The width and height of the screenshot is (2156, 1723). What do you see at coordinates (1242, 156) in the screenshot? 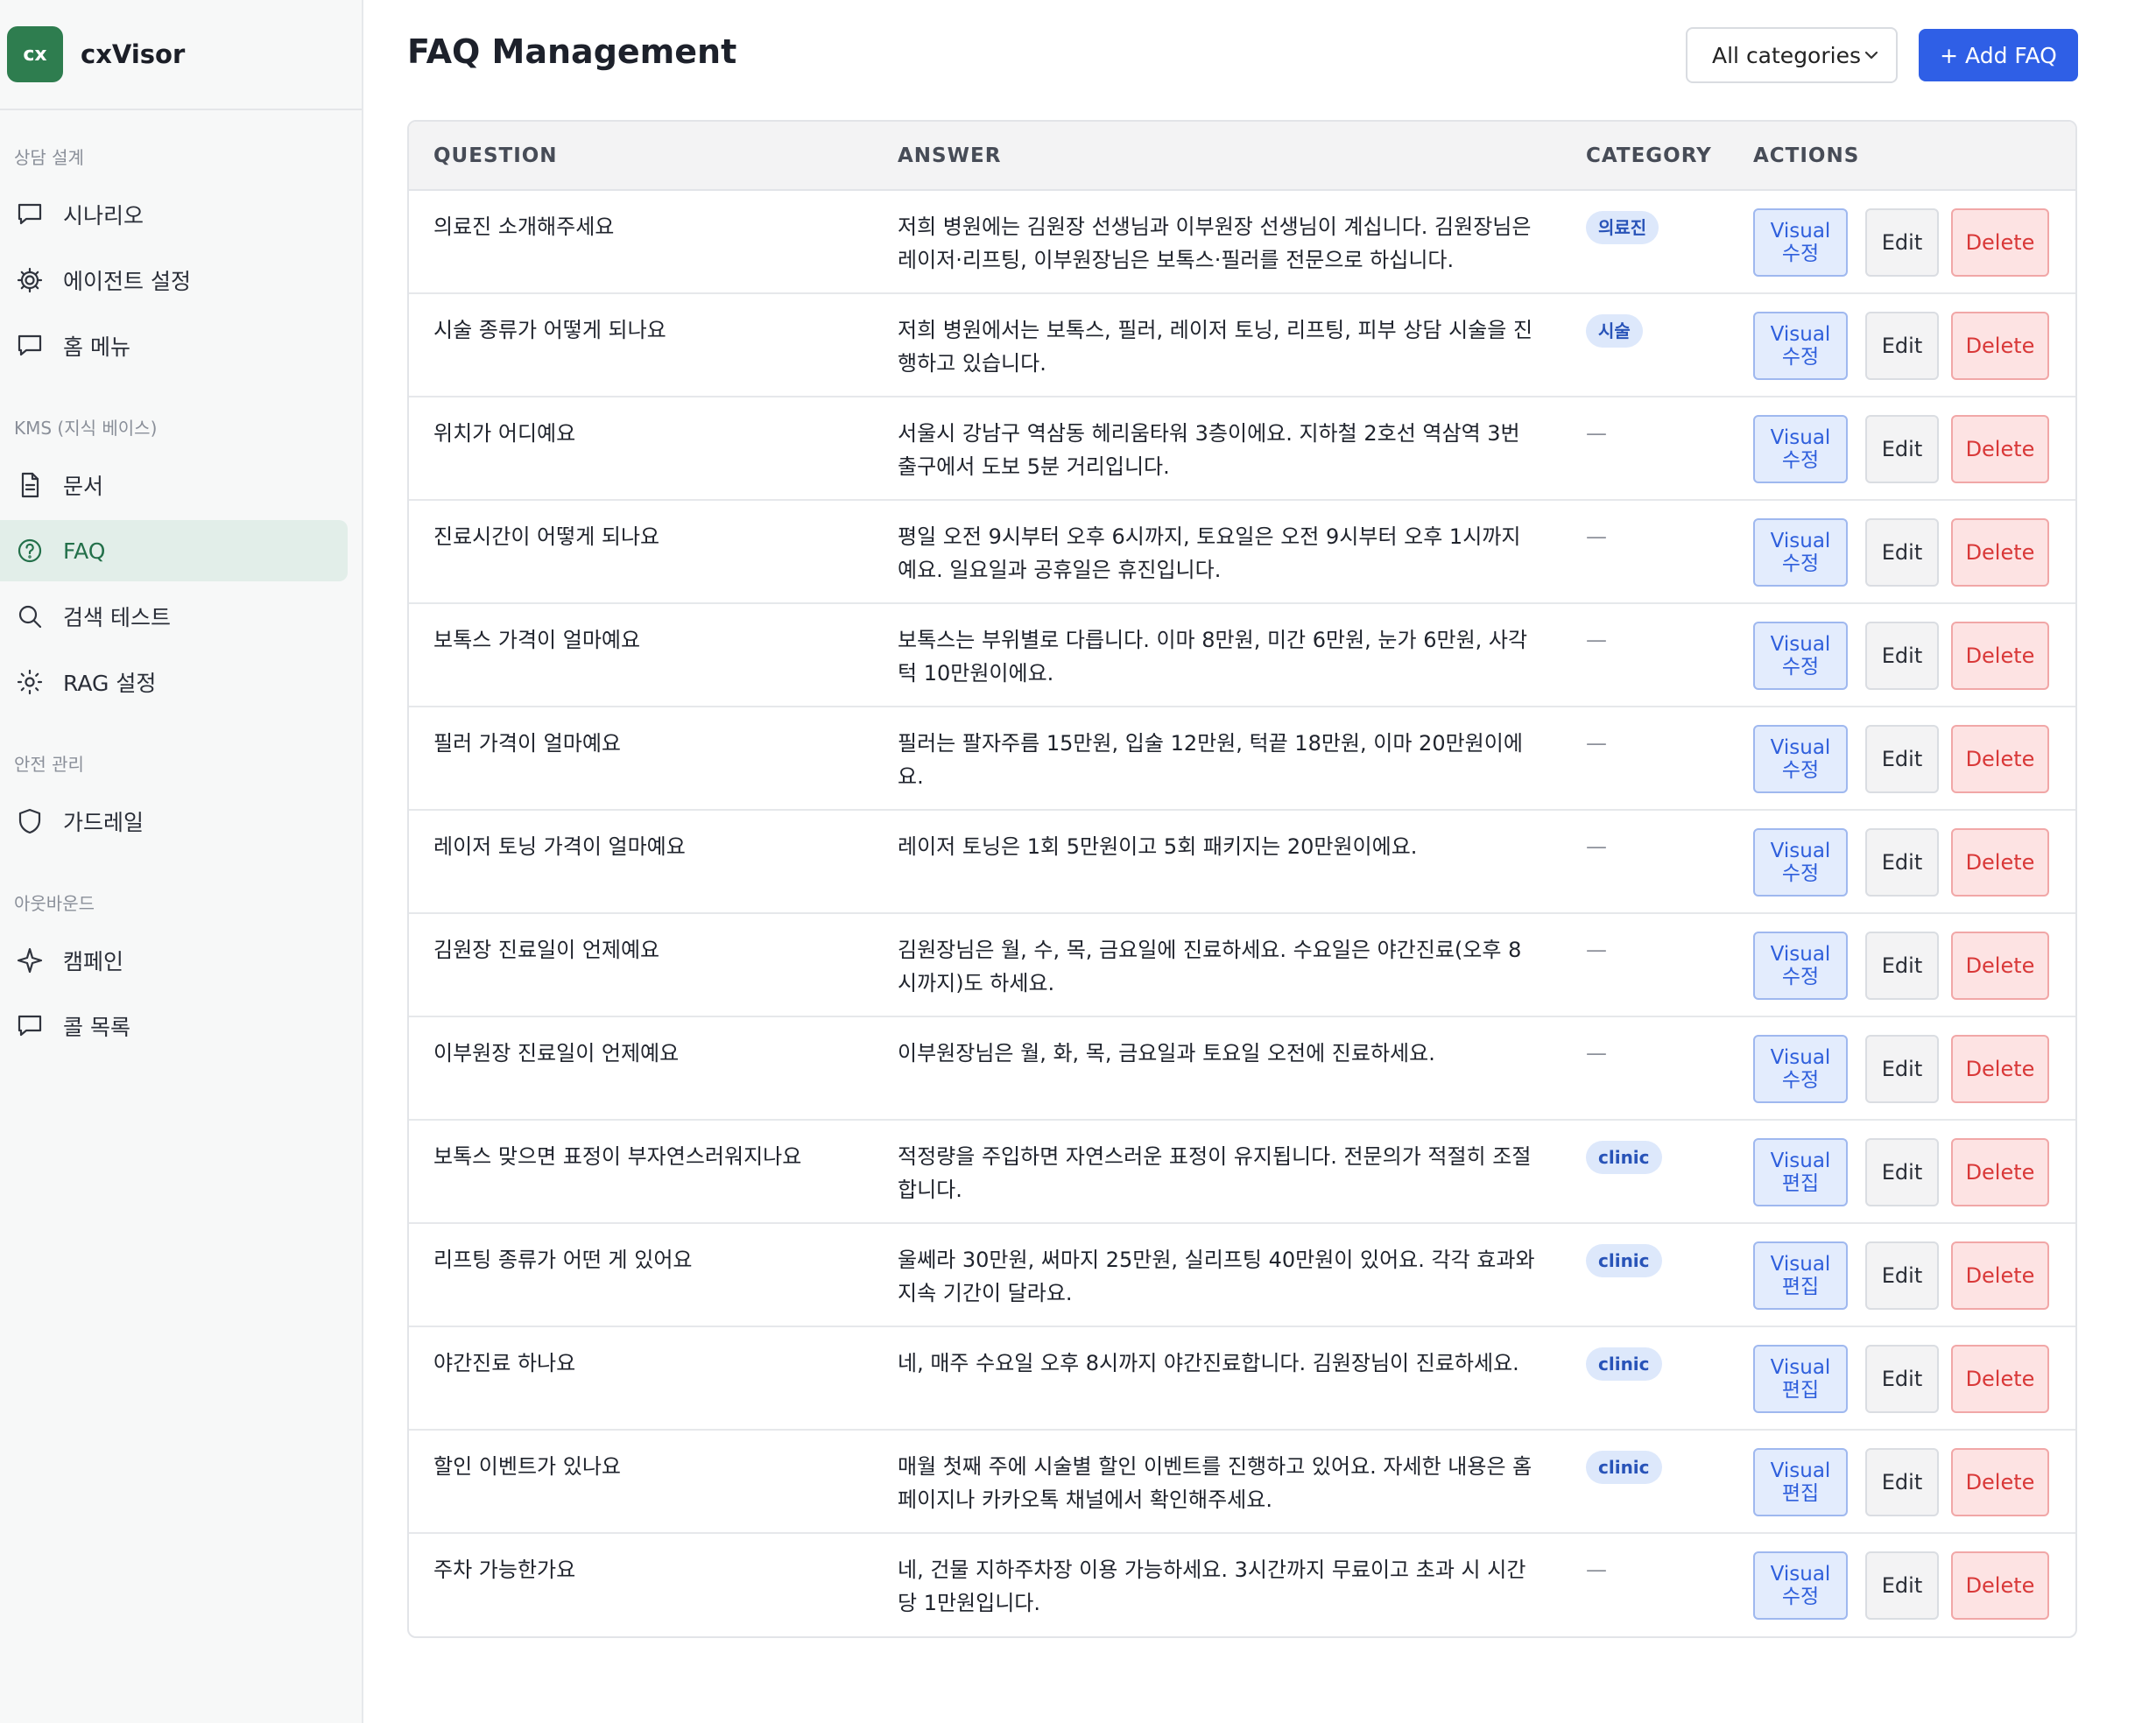
I see `table-header-row: QUESTION ANSWER CATEGORY ACTIONS` at bounding box center [1242, 156].